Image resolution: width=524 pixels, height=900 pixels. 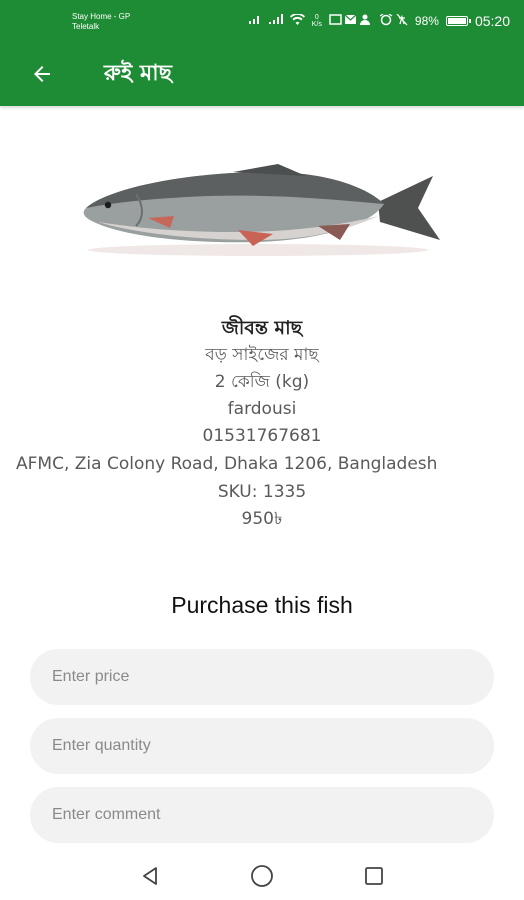 I want to click on battery-percent: 98%, so click(x=426, y=21).